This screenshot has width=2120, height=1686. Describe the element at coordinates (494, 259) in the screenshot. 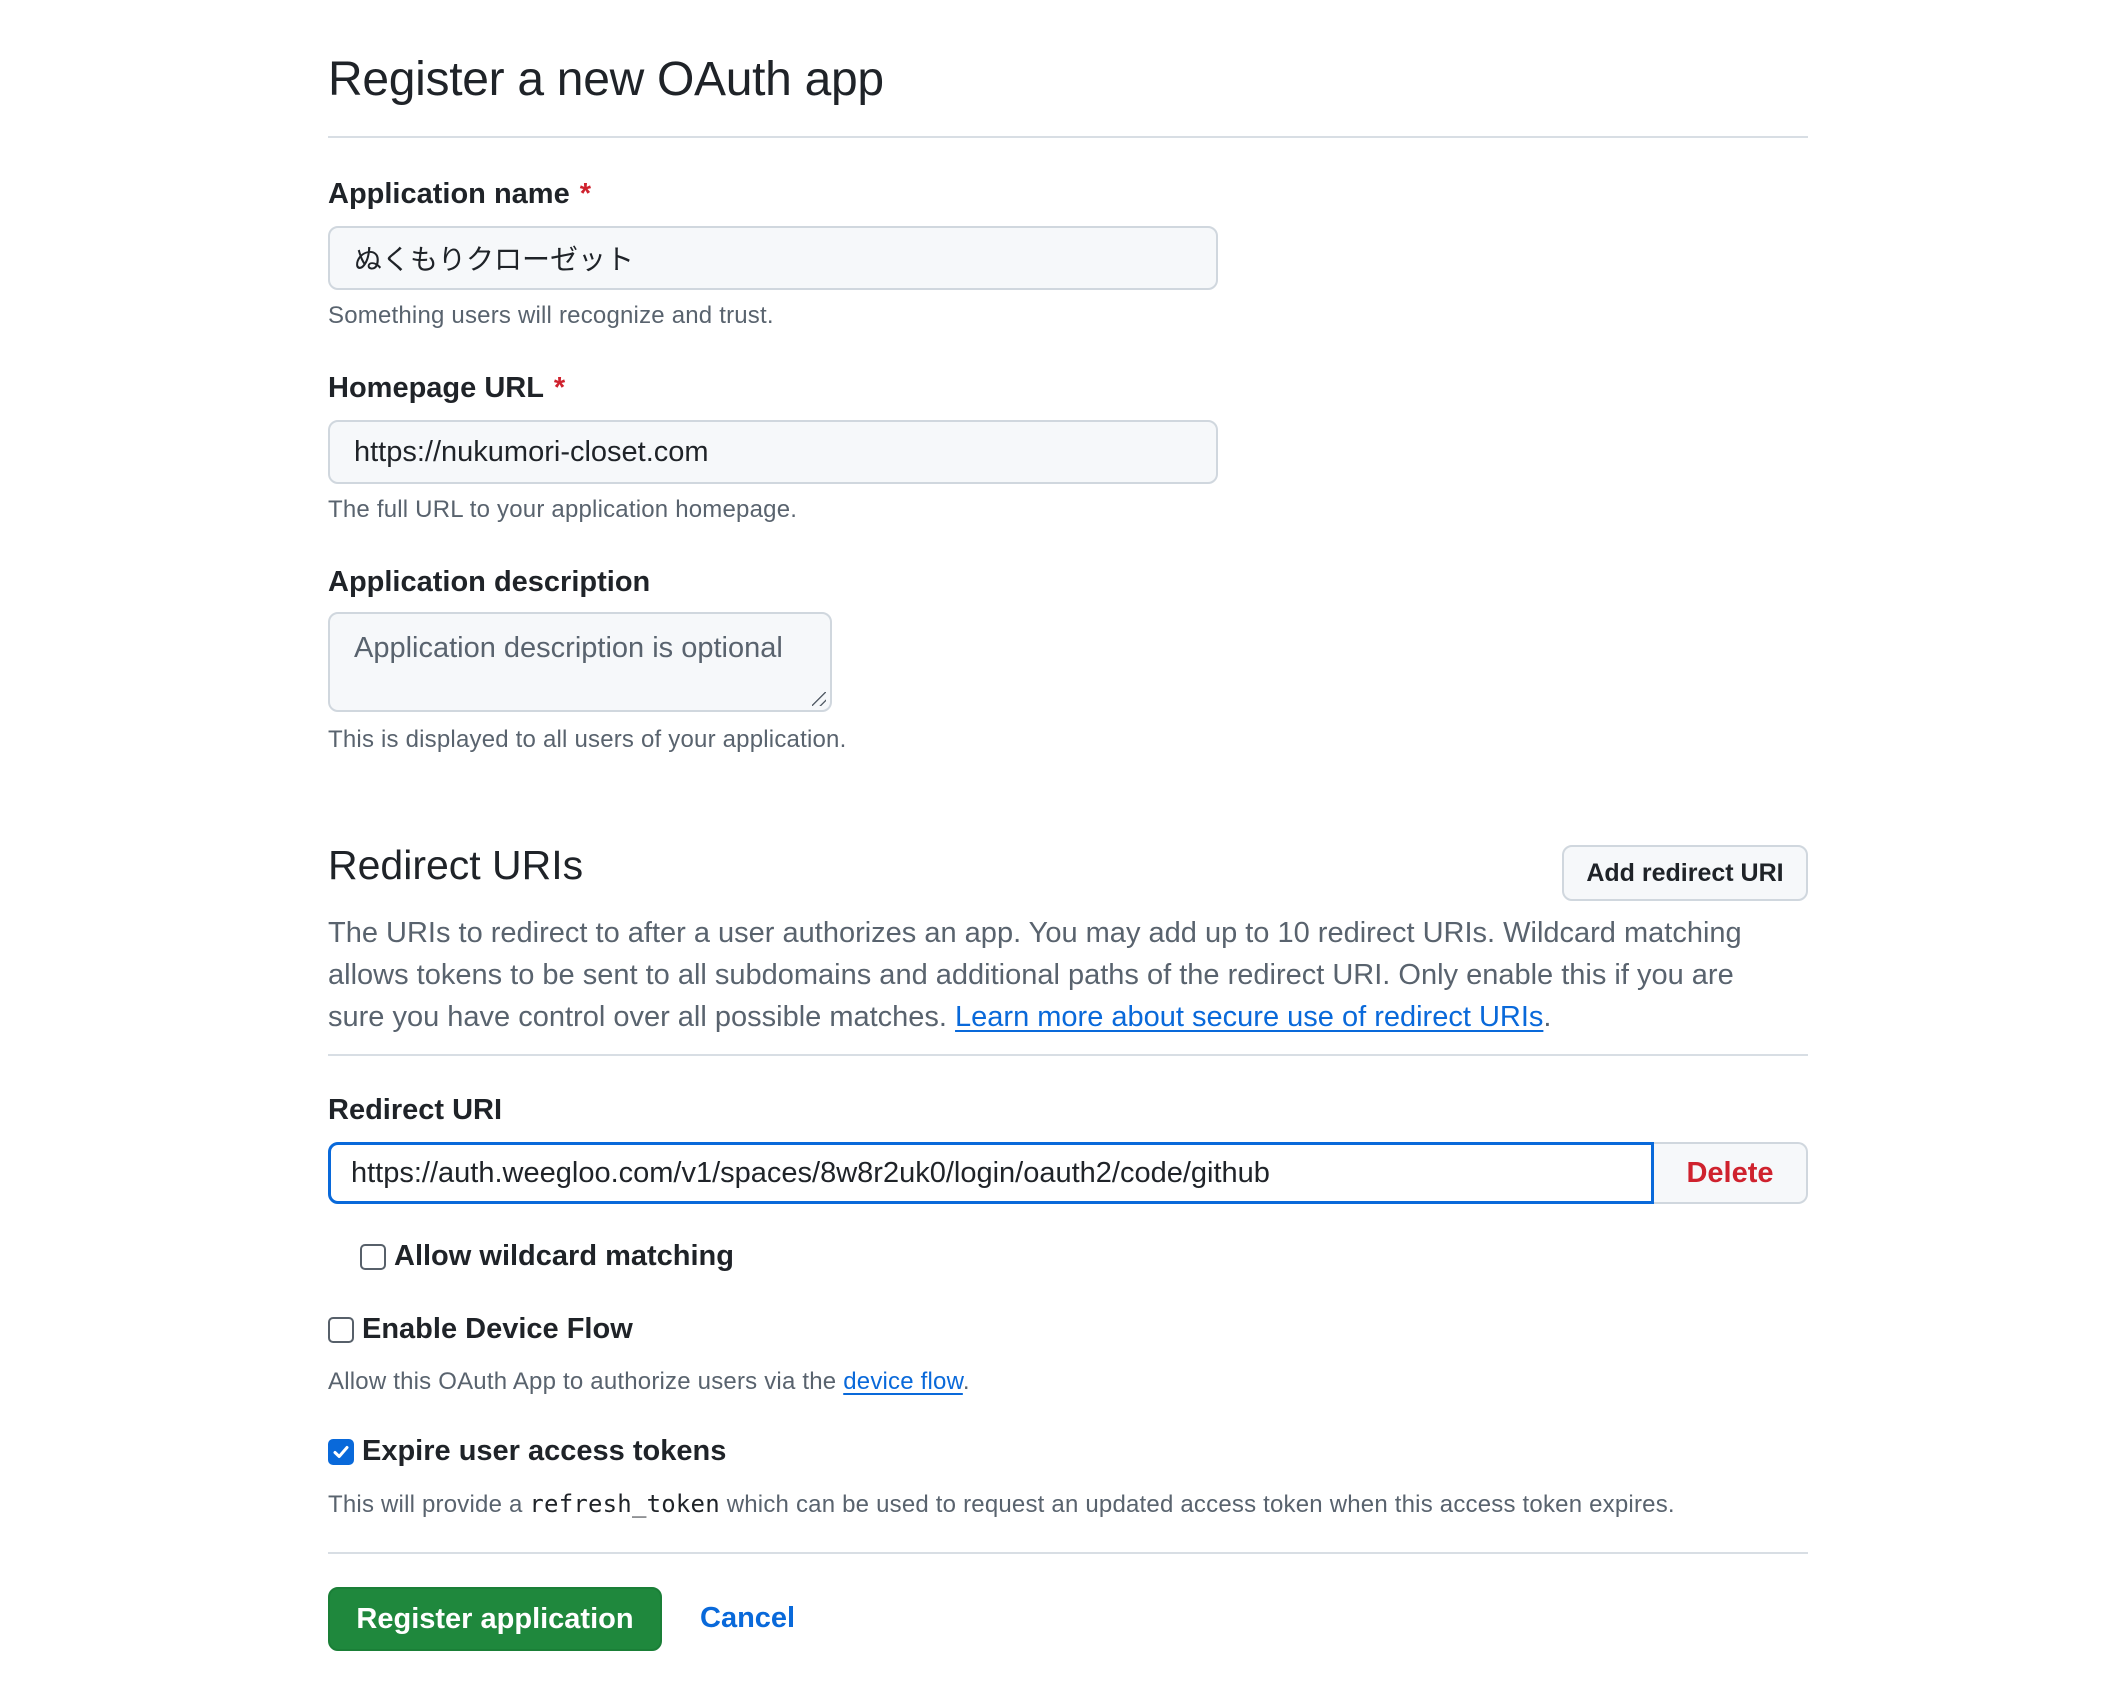

I see `app-name-value: ぬくもりクローゼット` at that location.